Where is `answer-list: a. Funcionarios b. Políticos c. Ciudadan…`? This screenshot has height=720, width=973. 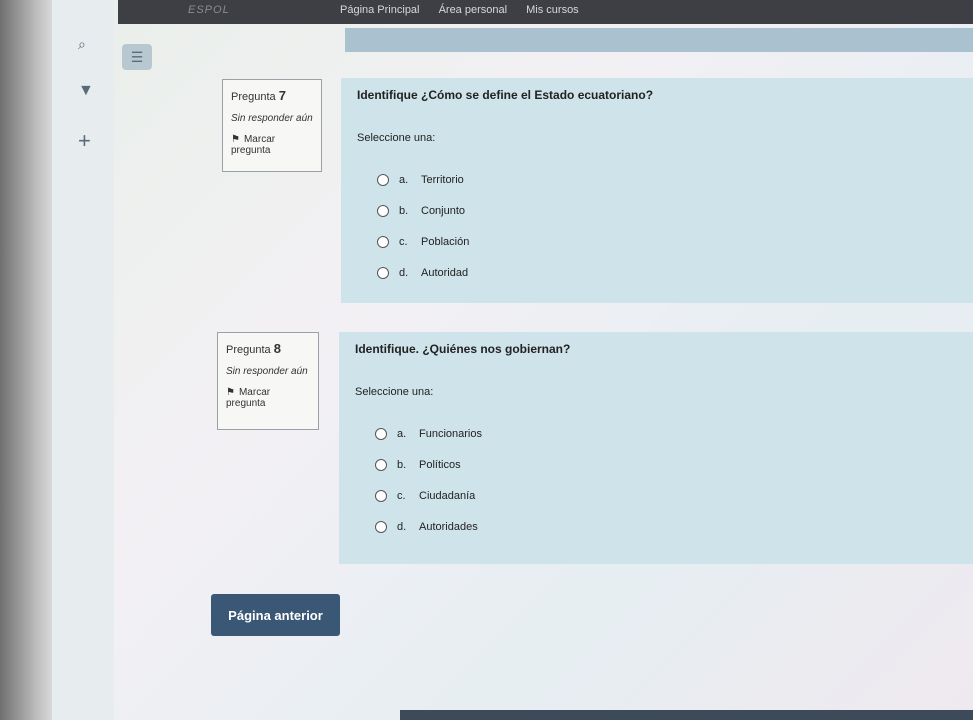 answer-list: a. Funcionarios b. Políticos c. Ciudadan… is located at coordinates (666, 480).